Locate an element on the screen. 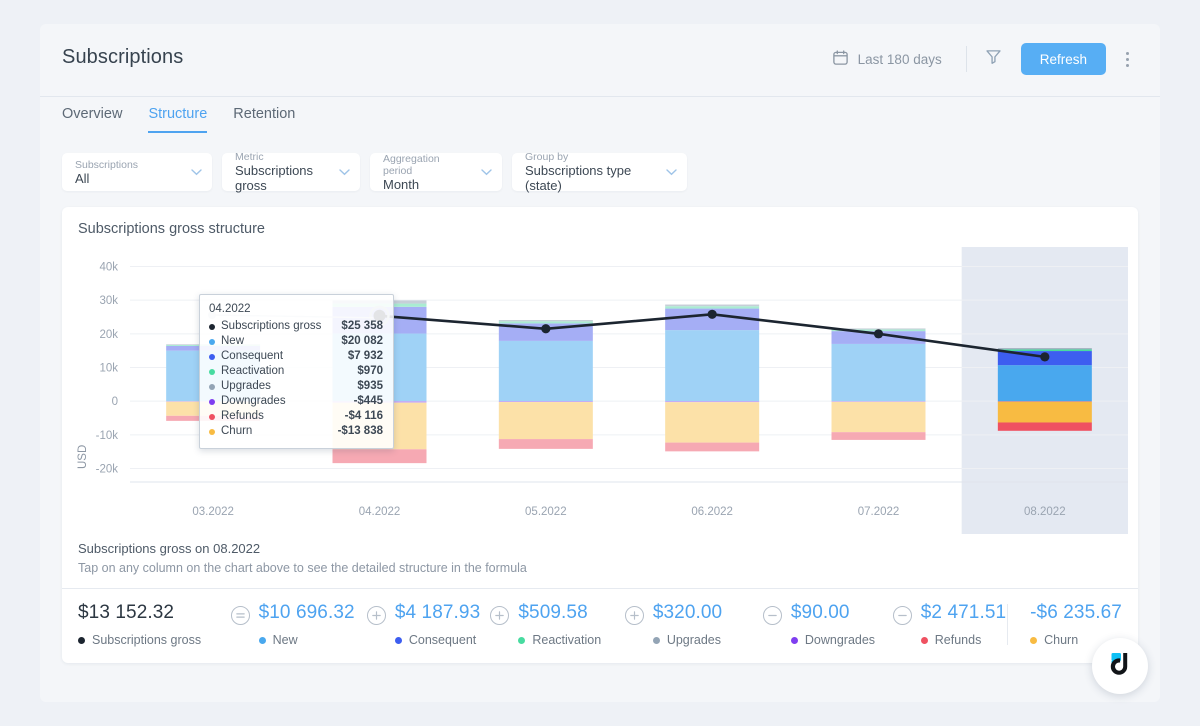 The width and height of the screenshot is (1200, 726). tooltip-series-name: Consequent is located at coordinates (252, 356).